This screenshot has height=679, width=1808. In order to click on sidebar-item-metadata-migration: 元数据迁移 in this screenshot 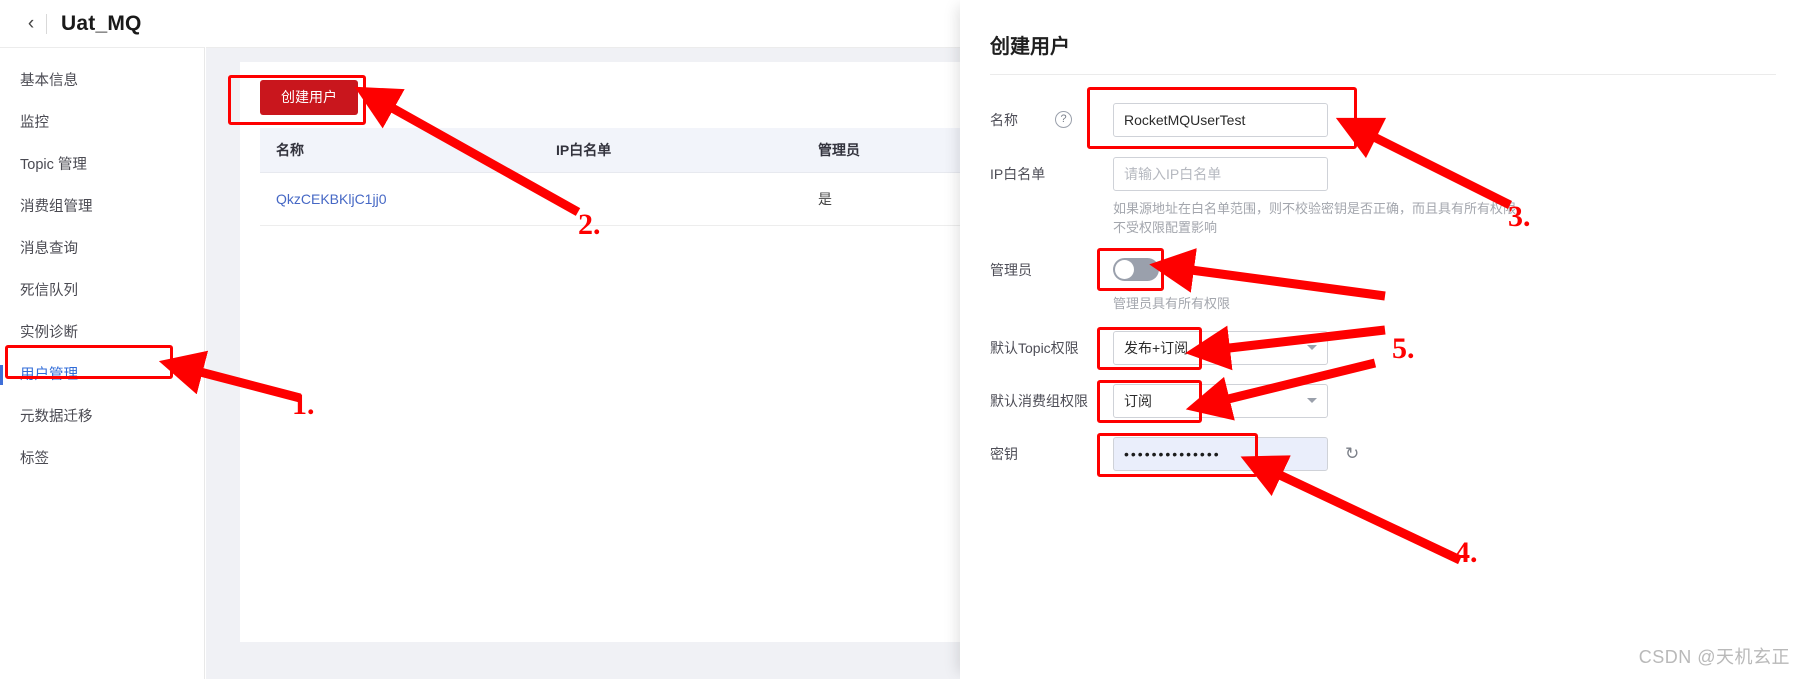, I will do `click(102, 417)`.